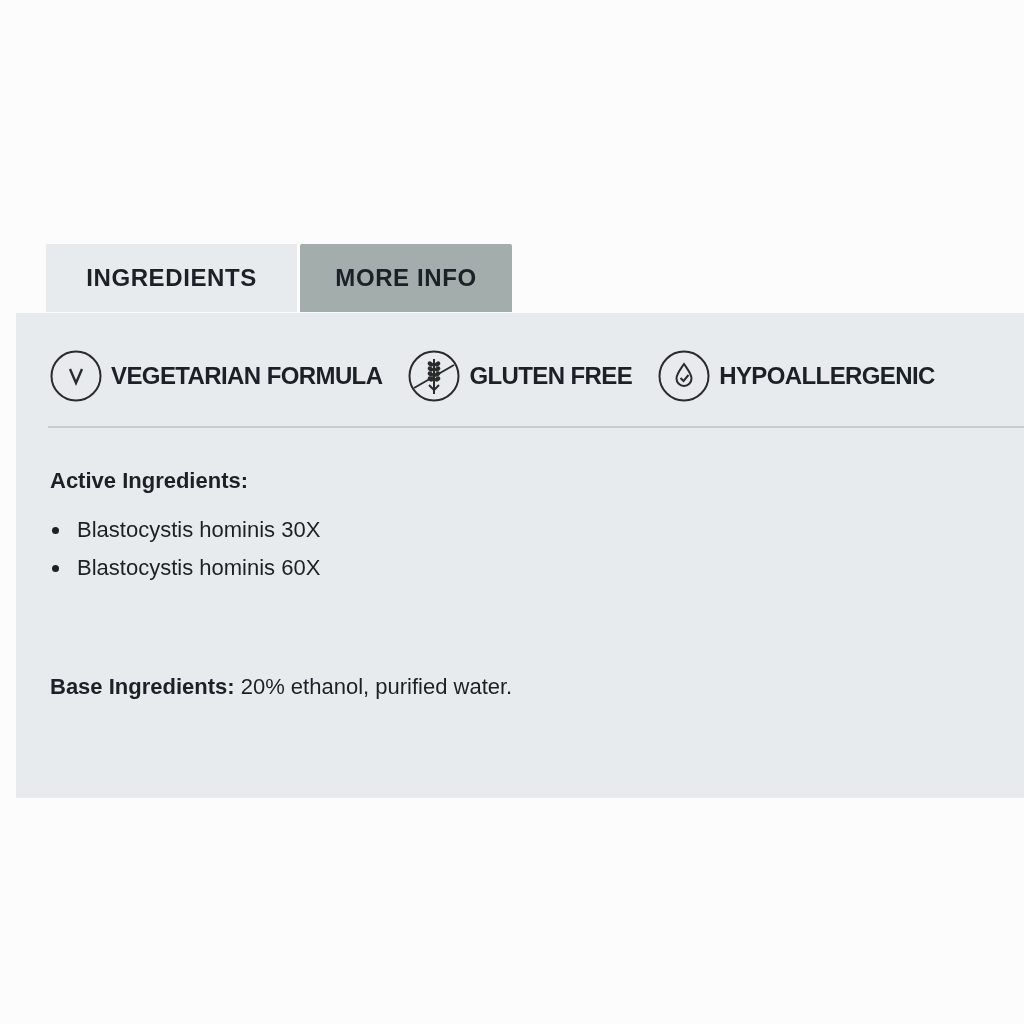 Image resolution: width=1024 pixels, height=1024 pixels. Describe the element at coordinates (171, 278) in the screenshot. I see `tab: INGREDIENTS` at that location.